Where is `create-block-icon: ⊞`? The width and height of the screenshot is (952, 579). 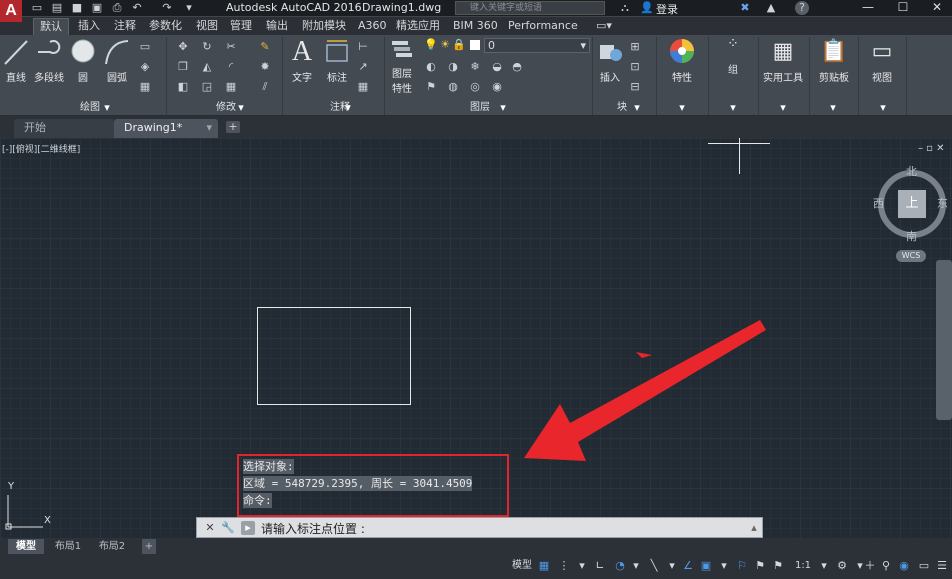 create-block-icon: ⊞ is located at coordinates (635, 47).